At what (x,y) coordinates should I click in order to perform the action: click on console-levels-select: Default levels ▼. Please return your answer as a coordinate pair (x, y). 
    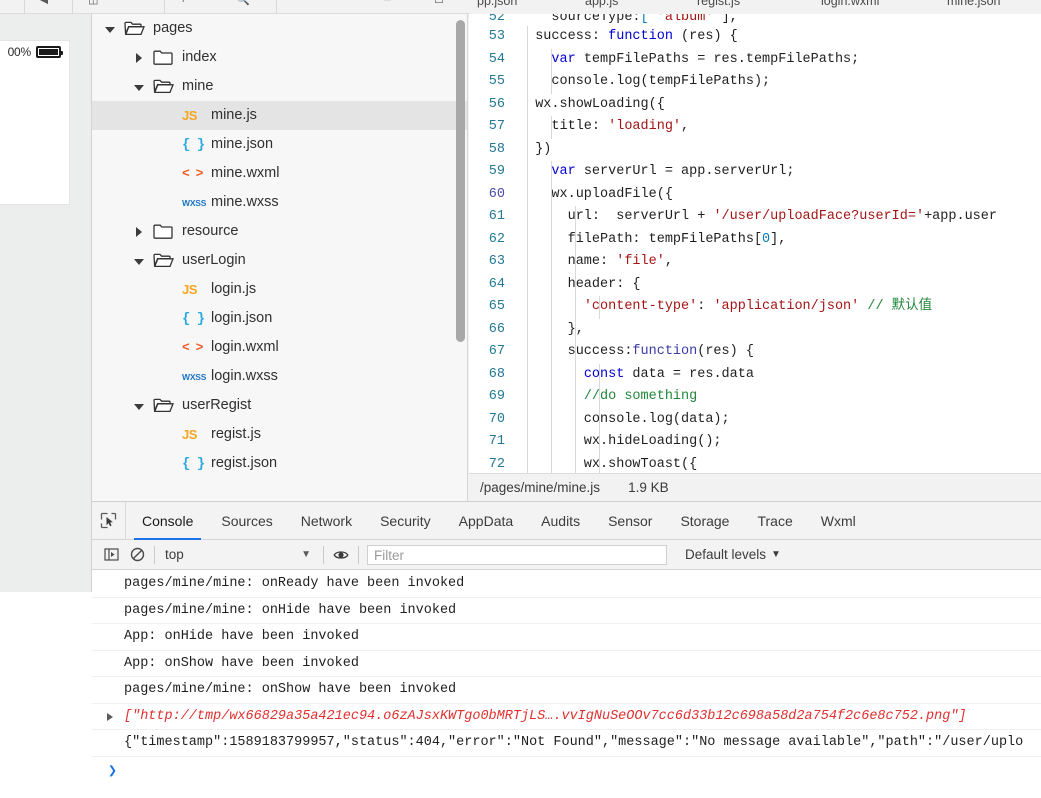
    Looking at the image, I should click on (733, 554).